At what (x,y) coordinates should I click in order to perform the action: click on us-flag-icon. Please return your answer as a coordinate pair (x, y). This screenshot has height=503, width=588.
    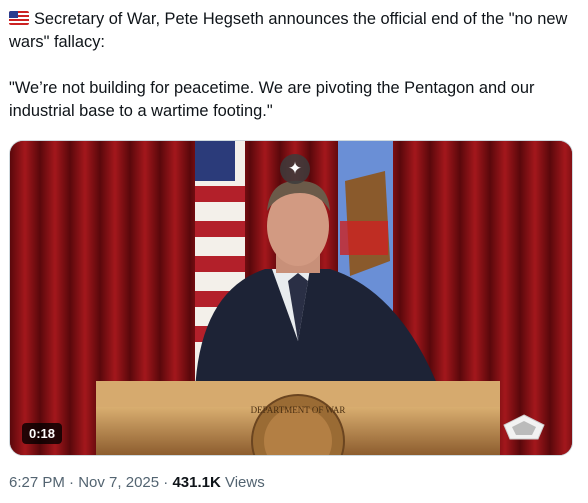
    Looking at the image, I should click on (19, 18).